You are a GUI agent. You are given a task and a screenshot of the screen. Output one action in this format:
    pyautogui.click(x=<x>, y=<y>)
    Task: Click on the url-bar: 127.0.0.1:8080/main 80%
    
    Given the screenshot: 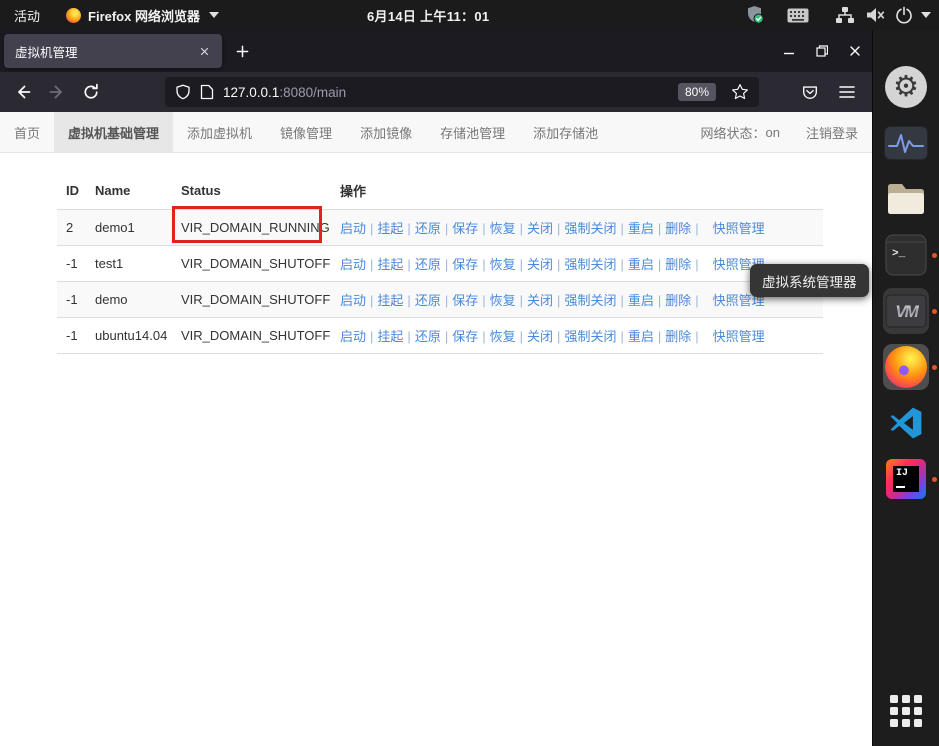 What is the action you would take?
    pyautogui.click(x=462, y=92)
    